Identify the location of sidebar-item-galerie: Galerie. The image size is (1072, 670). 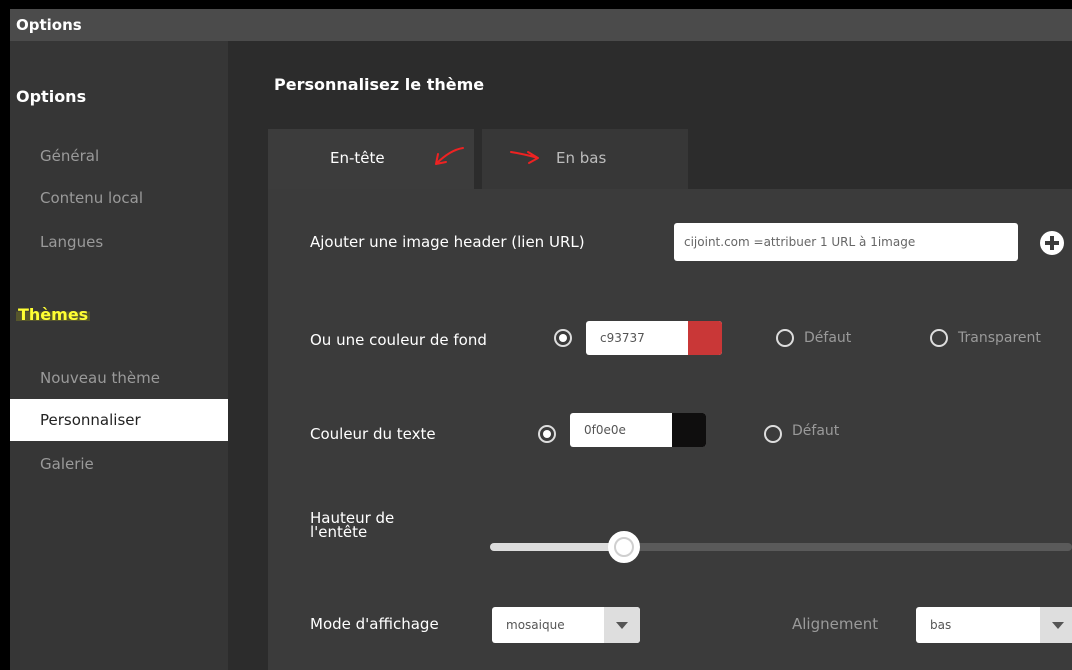
(119, 464).